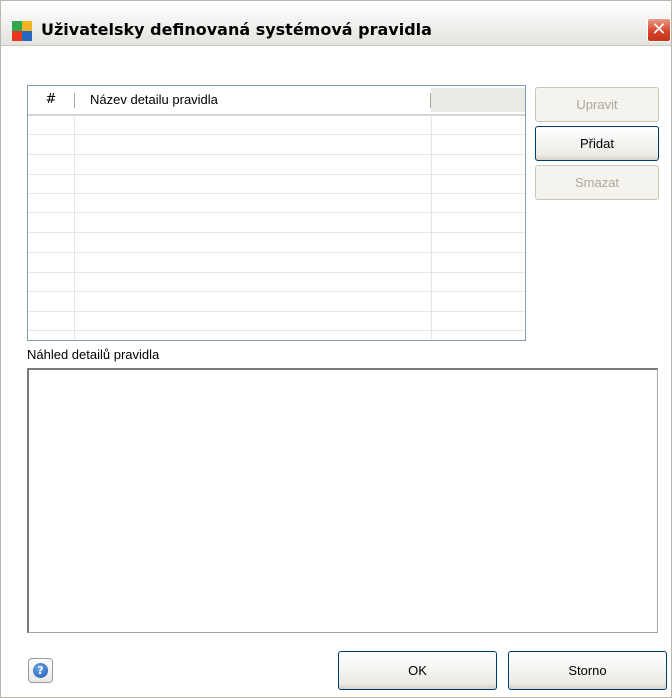 This screenshot has height=698, width=672. Describe the element at coordinates (597, 182) in the screenshot. I see `delete-button: Smazat` at that location.